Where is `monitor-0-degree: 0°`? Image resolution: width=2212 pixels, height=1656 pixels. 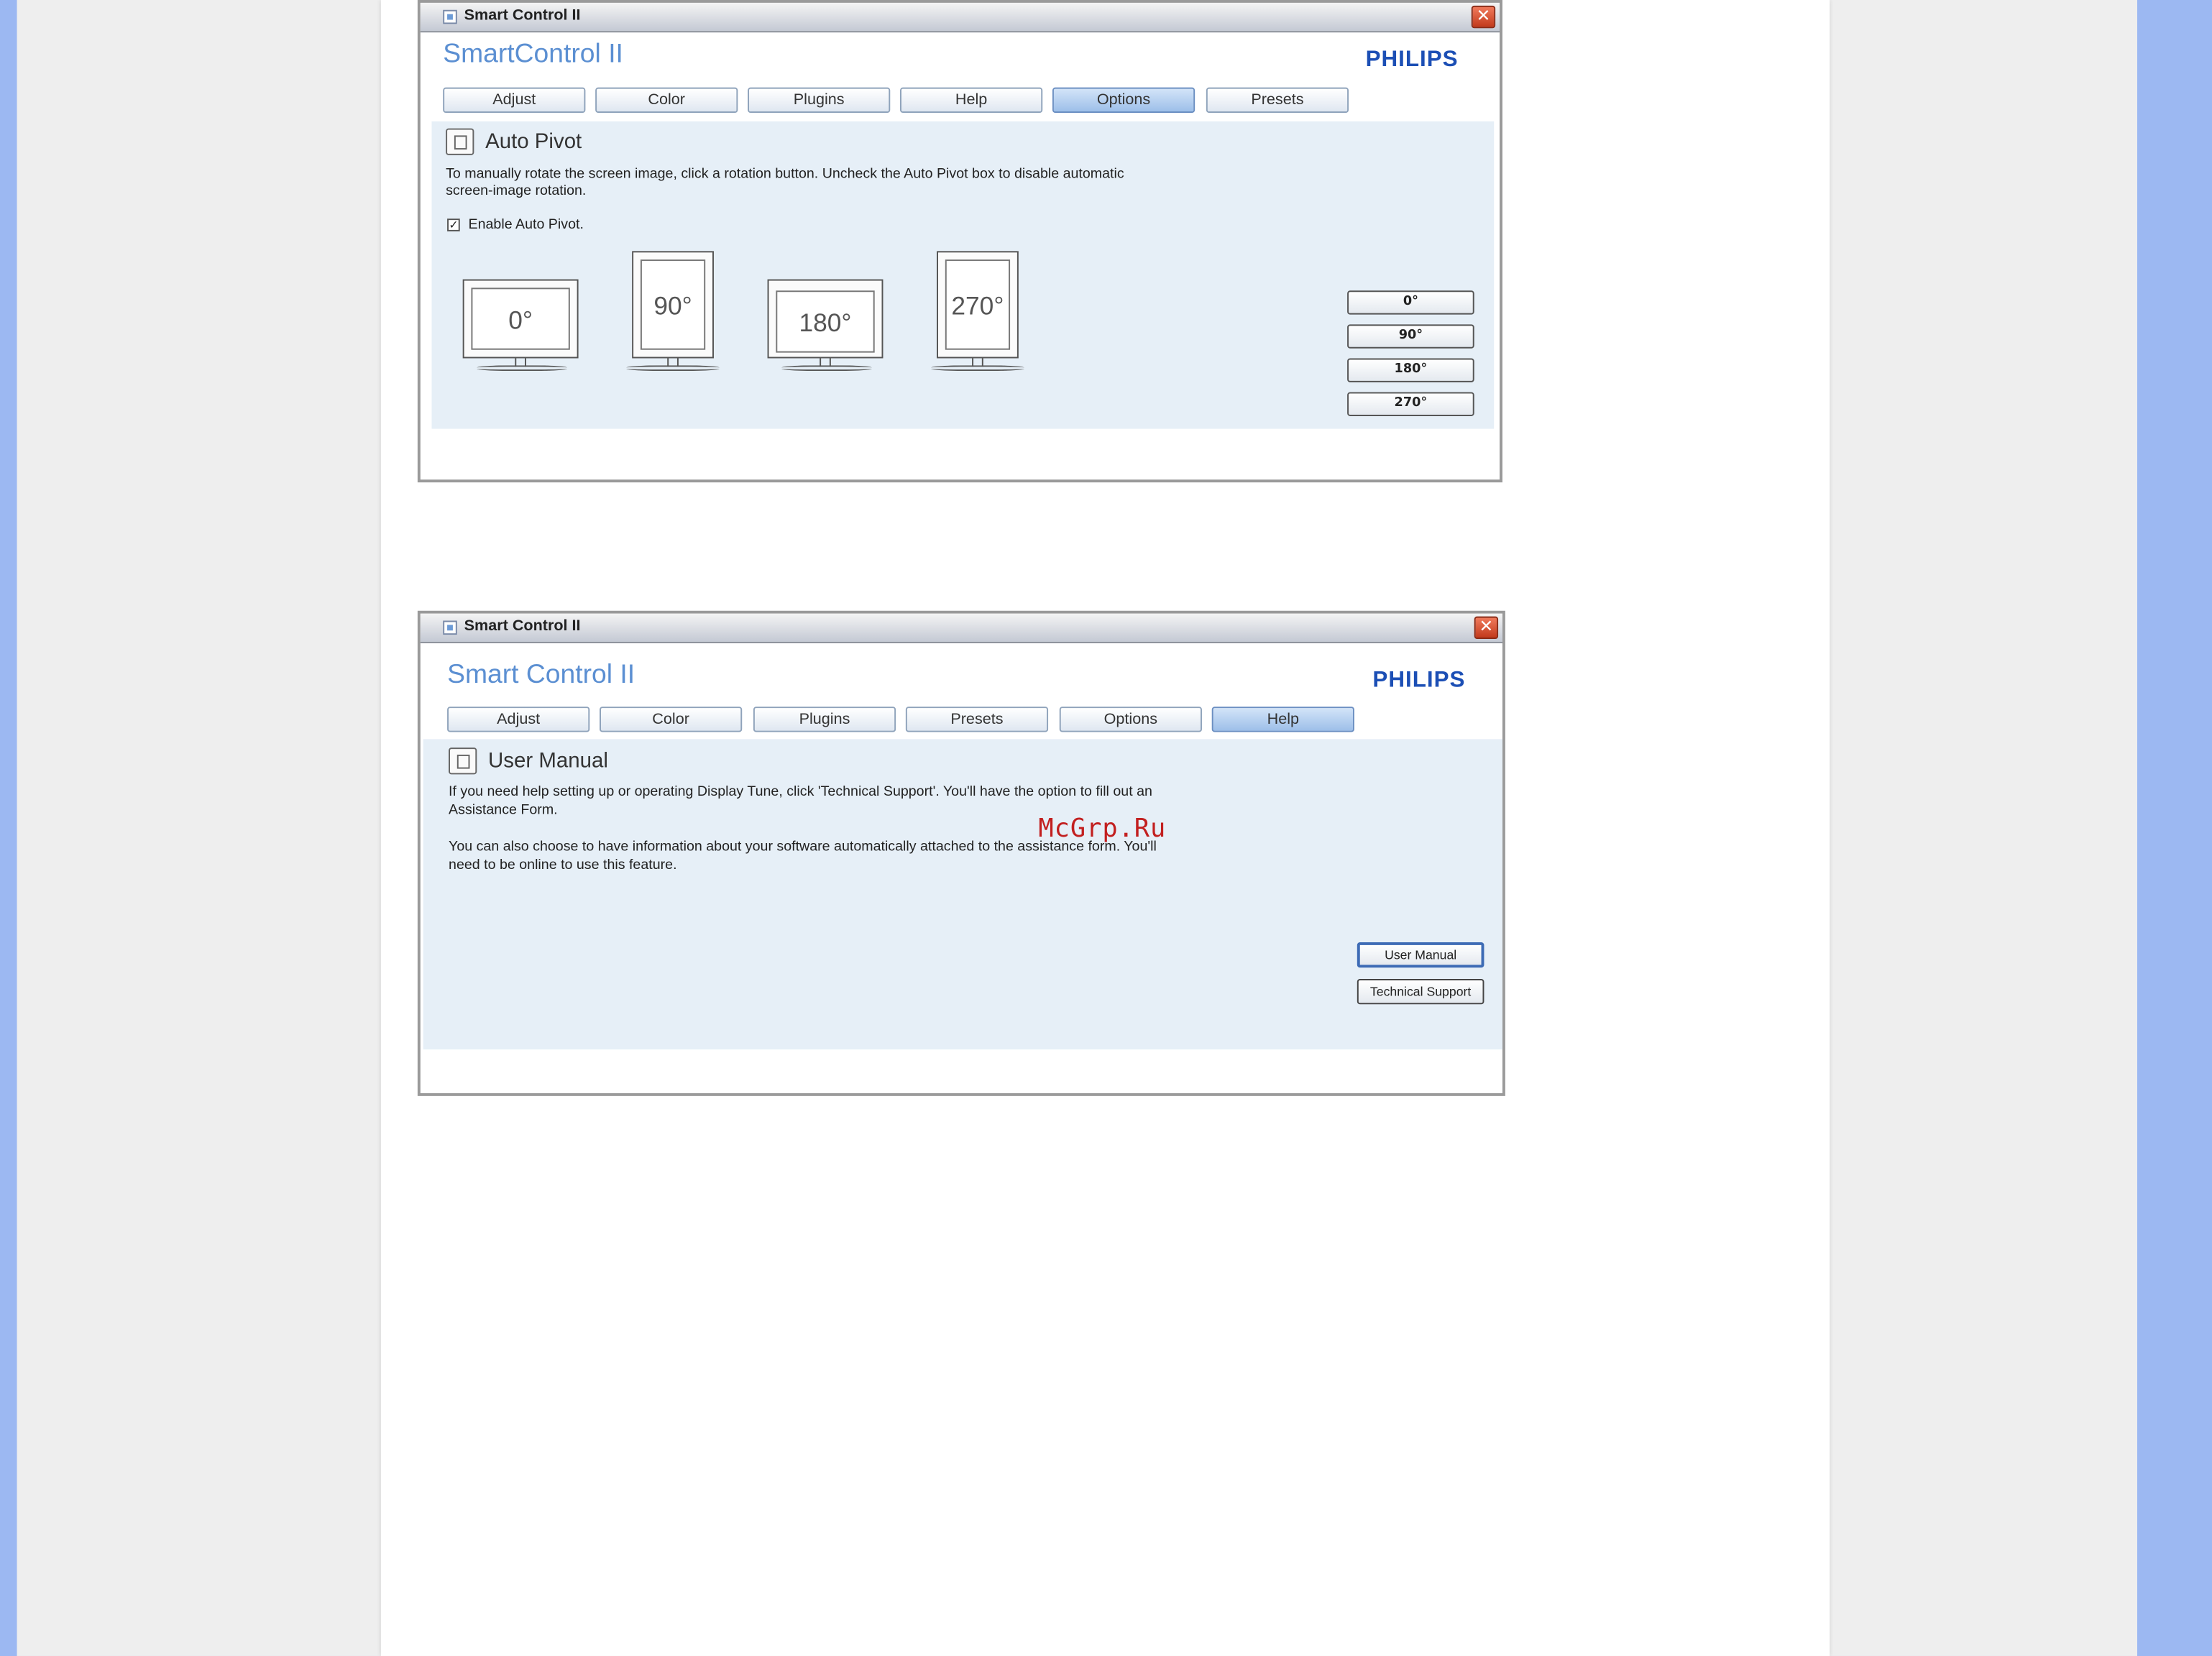
monitor-0-degree: 0° is located at coordinates (522, 327).